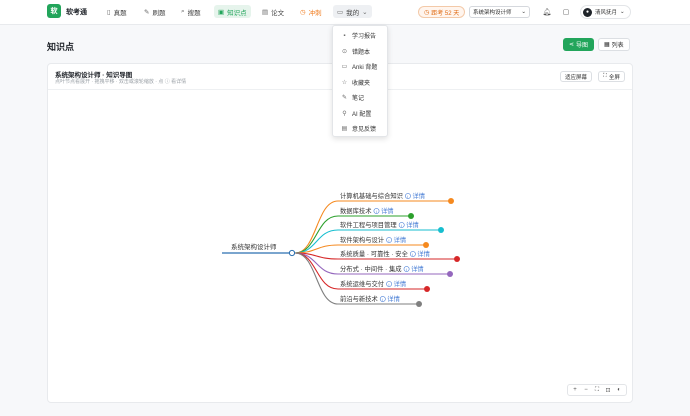 This screenshot has height=416, width=690. I want to click on fullscreen-label: 全屏, so click(614, 77).